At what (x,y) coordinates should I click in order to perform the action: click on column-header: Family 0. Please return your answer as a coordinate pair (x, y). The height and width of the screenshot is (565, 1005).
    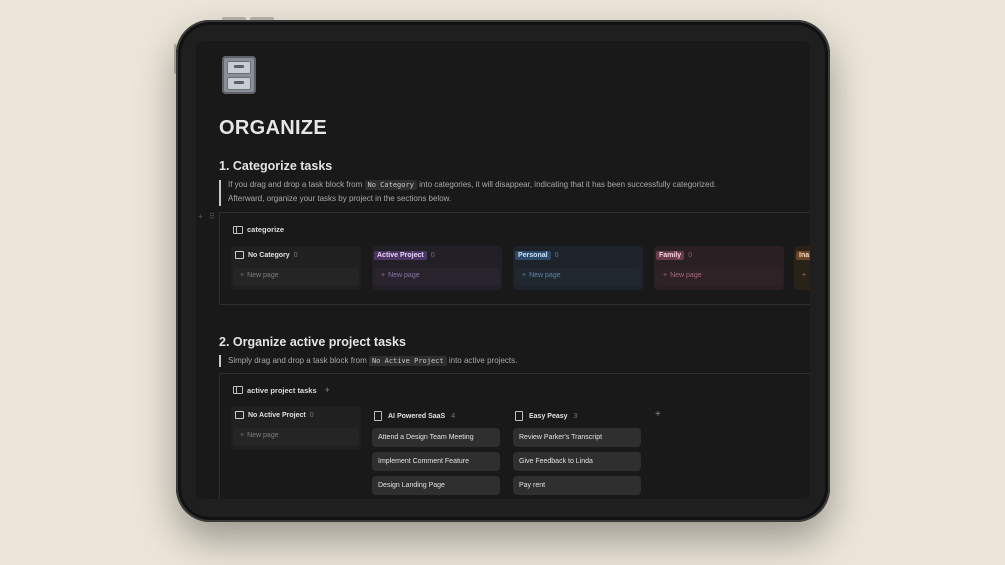
    Looking at the image, I should click on (674, 255).